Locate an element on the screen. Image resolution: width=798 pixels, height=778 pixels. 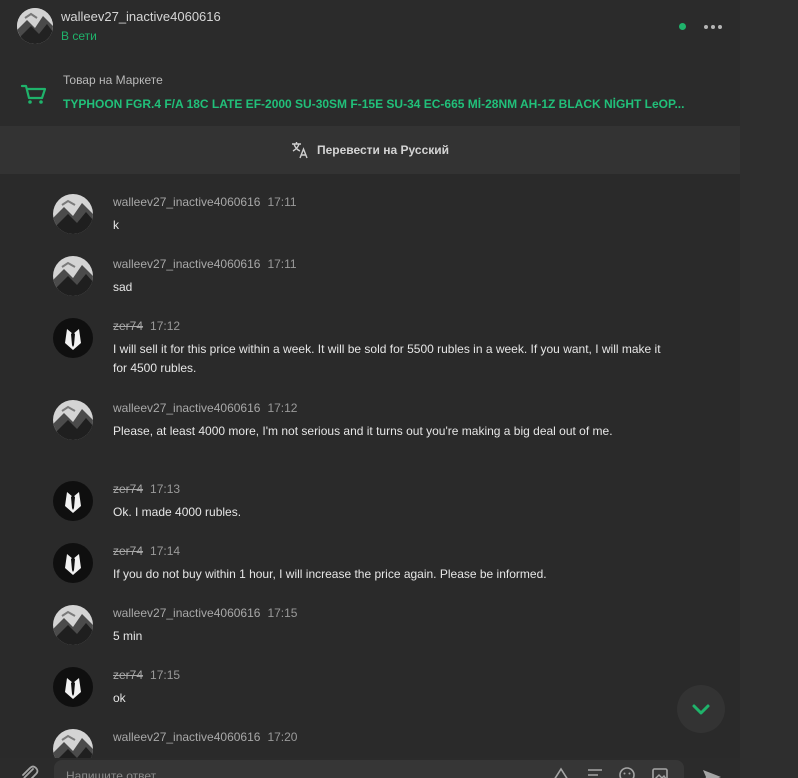
message-text: ok is located at coordinates (119, 698).